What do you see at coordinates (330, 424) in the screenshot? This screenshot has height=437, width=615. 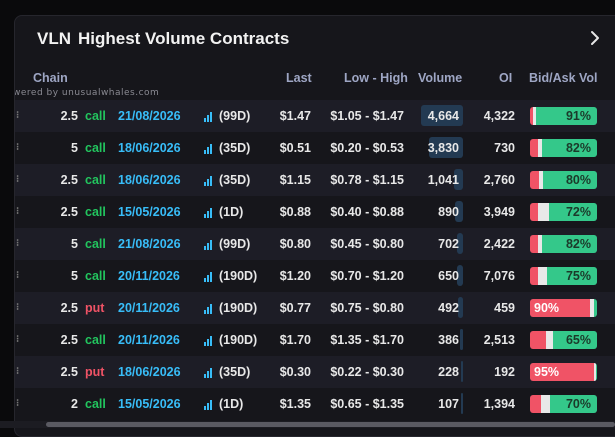 I see `scrollbar-thumb` at bounding box center [330, 424].